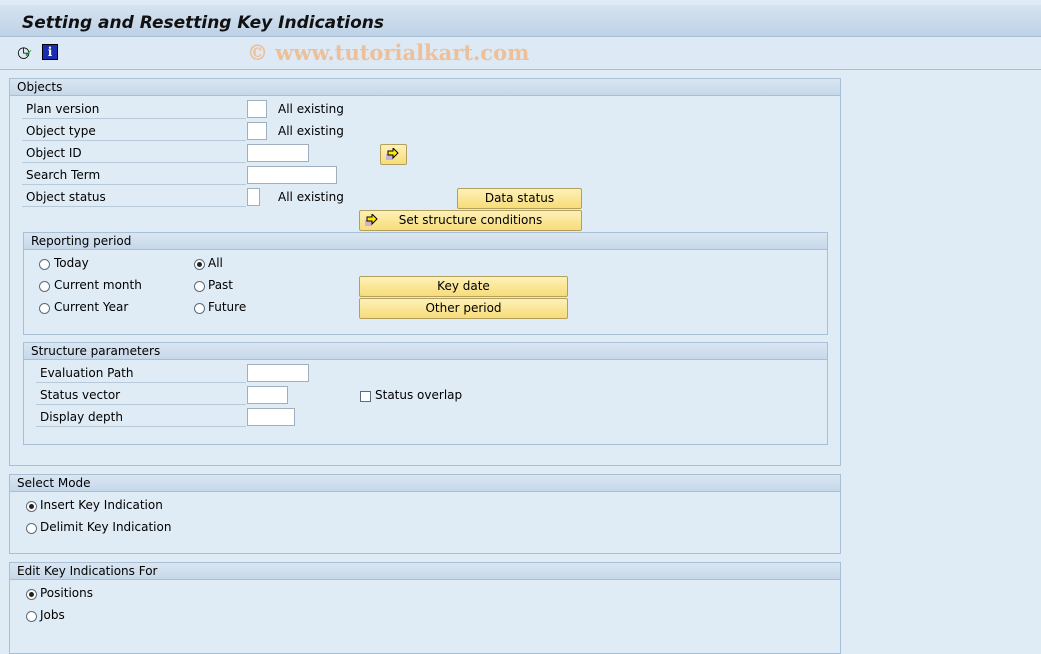 This screenshot has width=1041, height=654. Describe the element at coordinates (134, 109) in the screenshot. I see `plan-version-label: Plan version` at that location.